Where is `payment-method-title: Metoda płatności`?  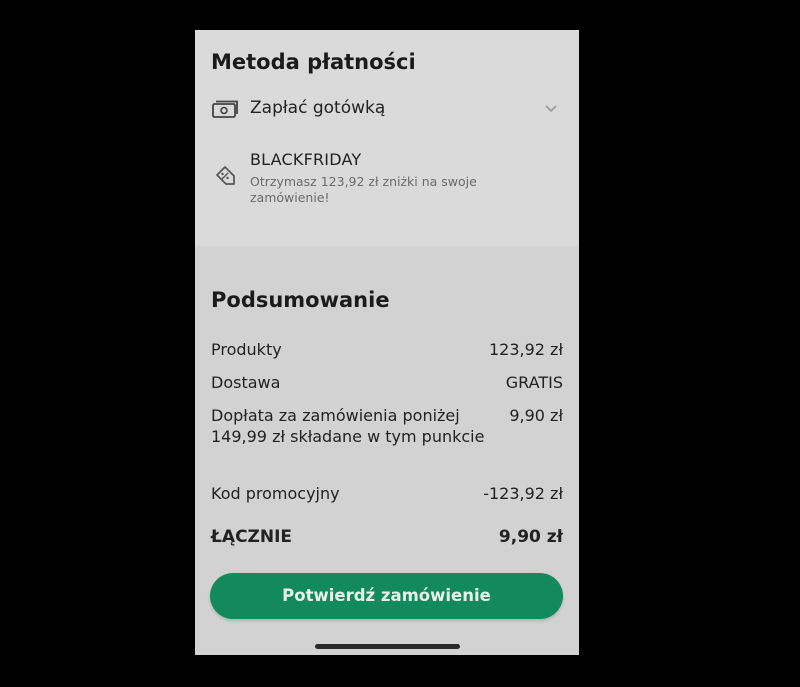 payment-method-title: Metoda płatności is located at coordinates (313, 62).